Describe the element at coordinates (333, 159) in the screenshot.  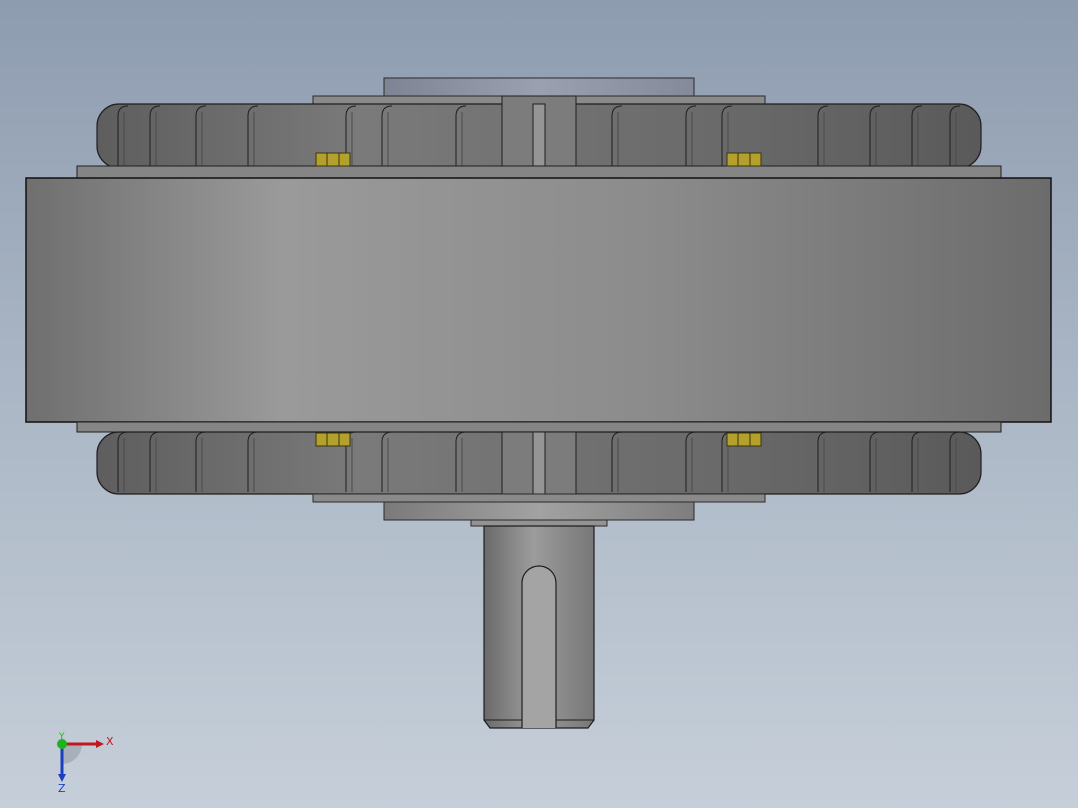
I see `top-left-nut` at that location.